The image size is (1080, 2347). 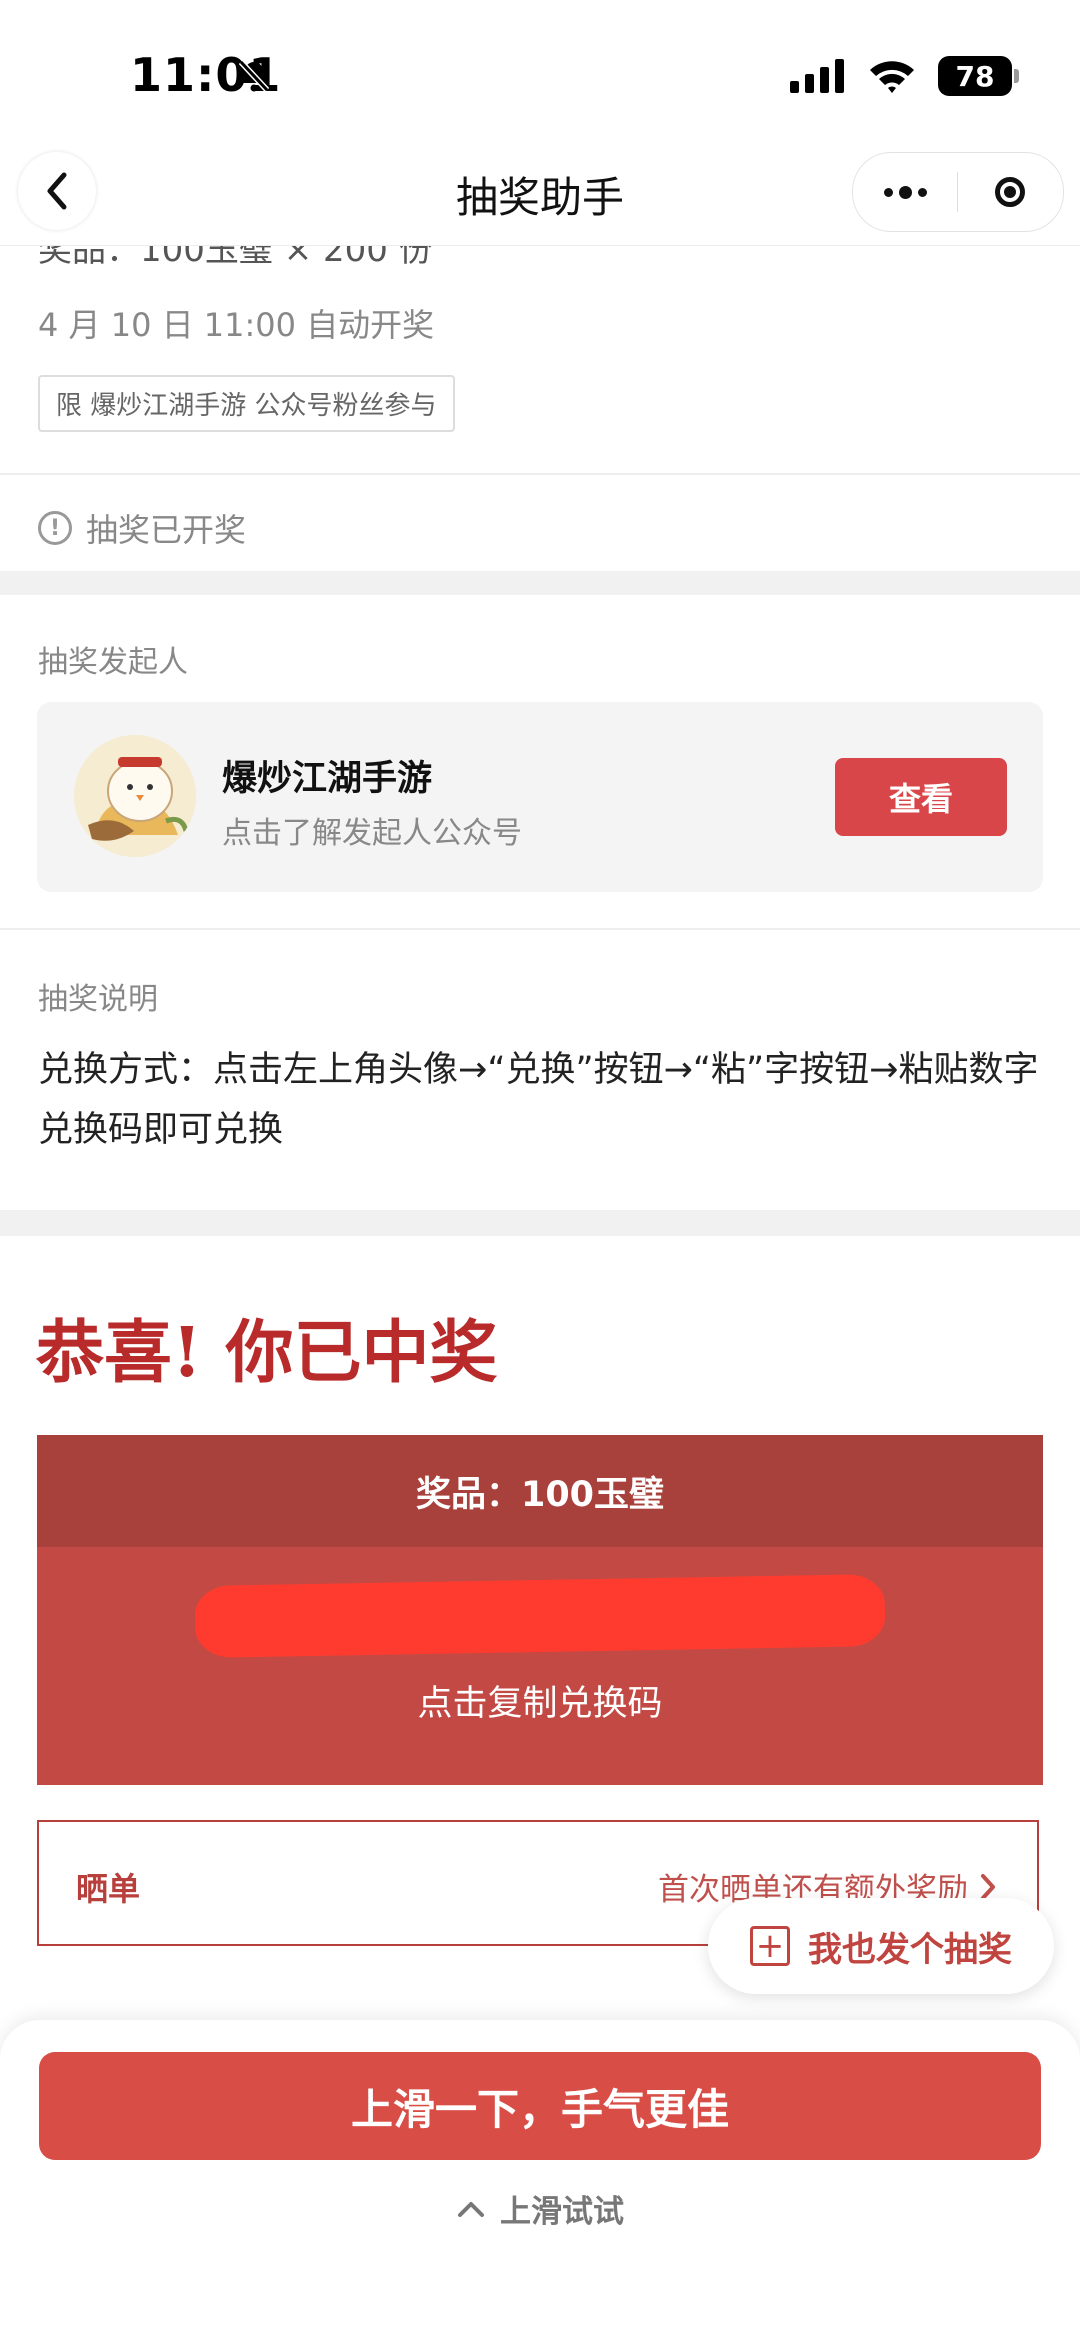 What do you see at coordinates (254, 78) in the screenshot?
I see `bell-mute-icon` at bounding box center [254, 78].